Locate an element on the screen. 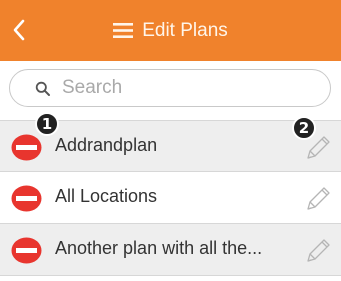 The width and height of the screenshot is (341, 281). plan-name: Addrandplan is located at coordinates (106, 145).